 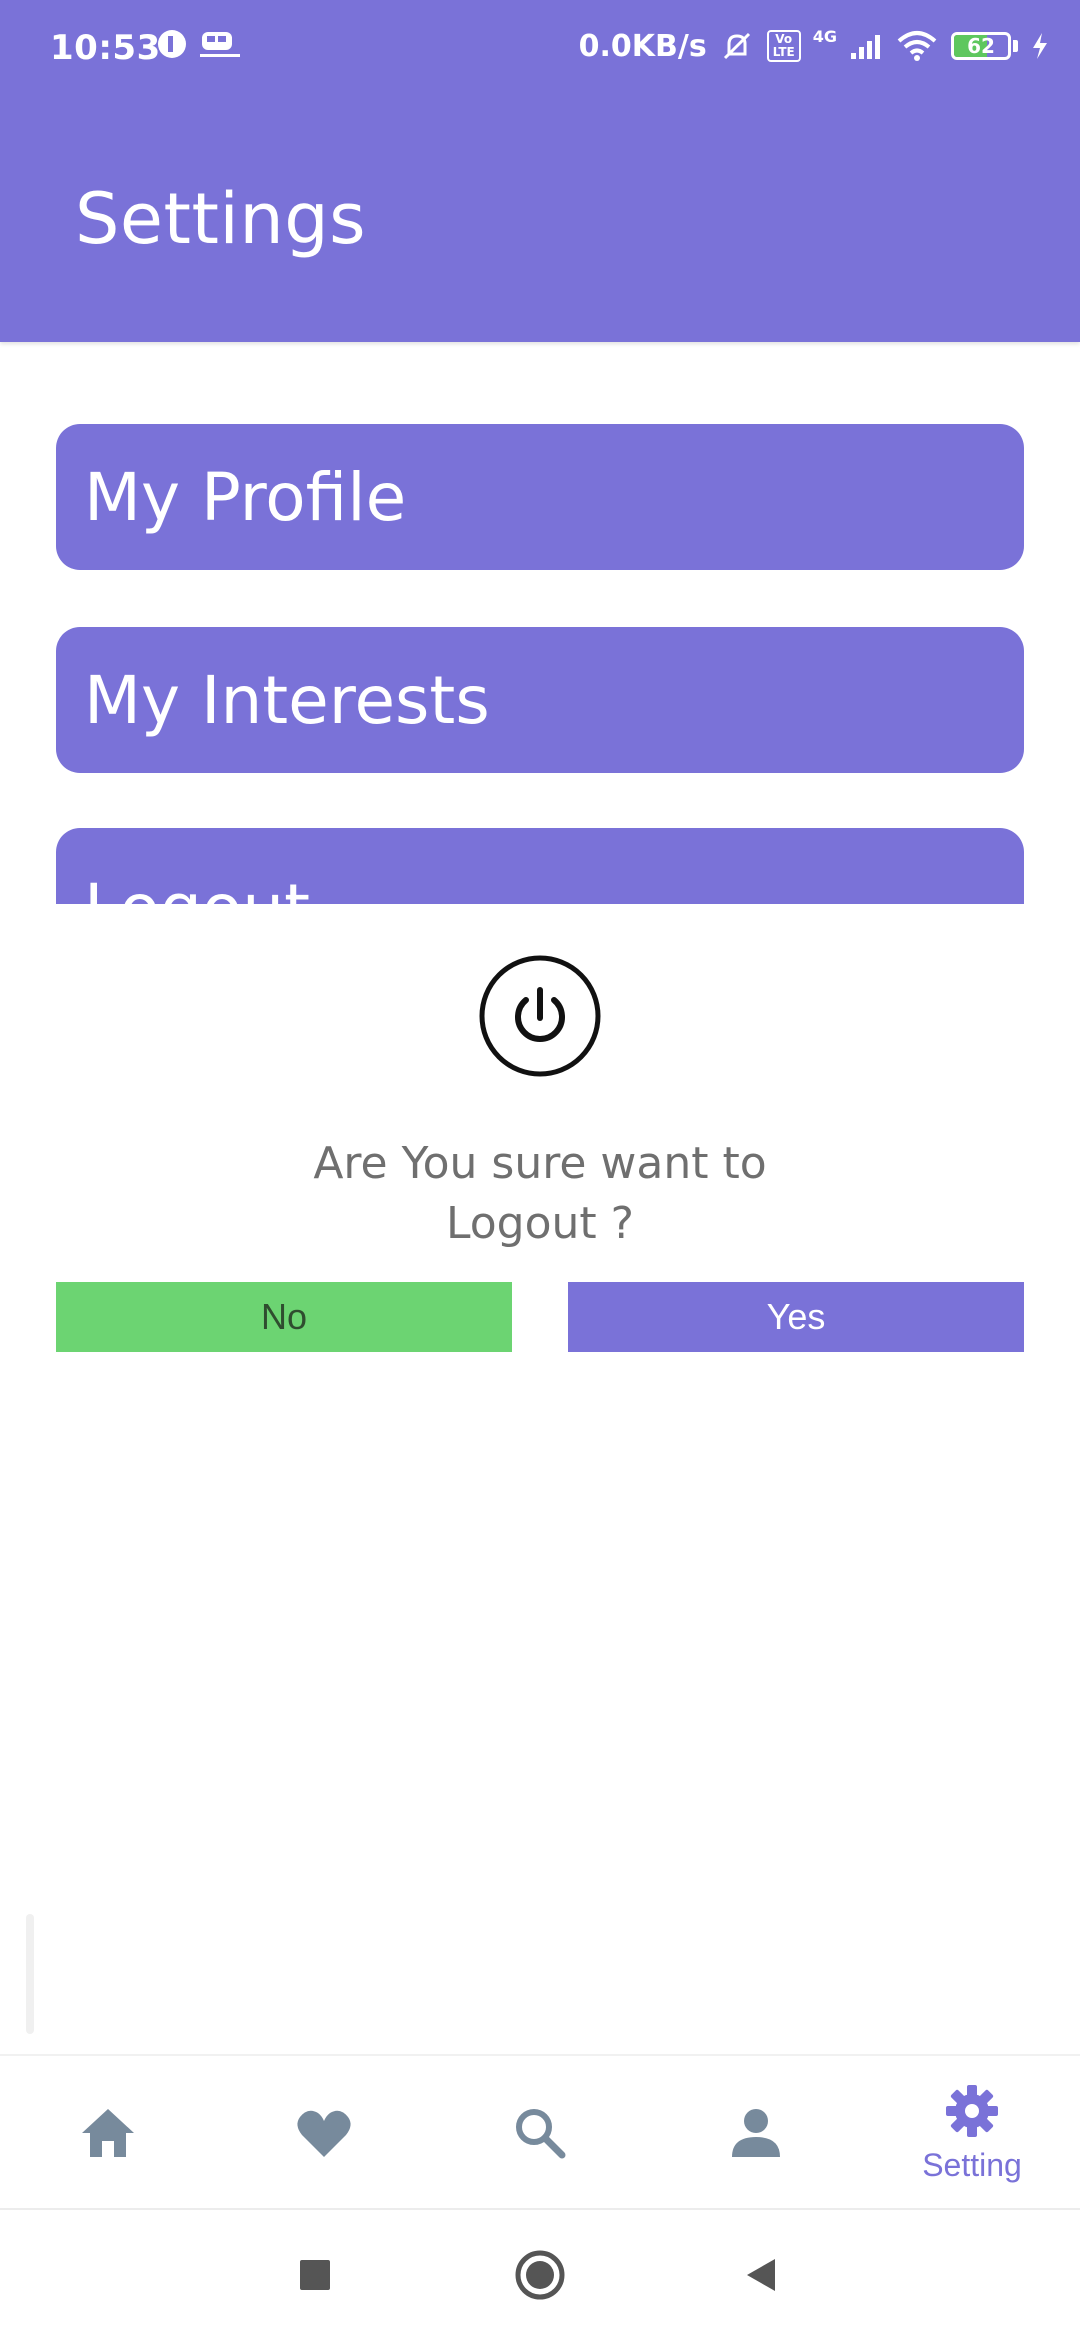 I want to click on triangle-back-icon, so click(x=761, y=2275).